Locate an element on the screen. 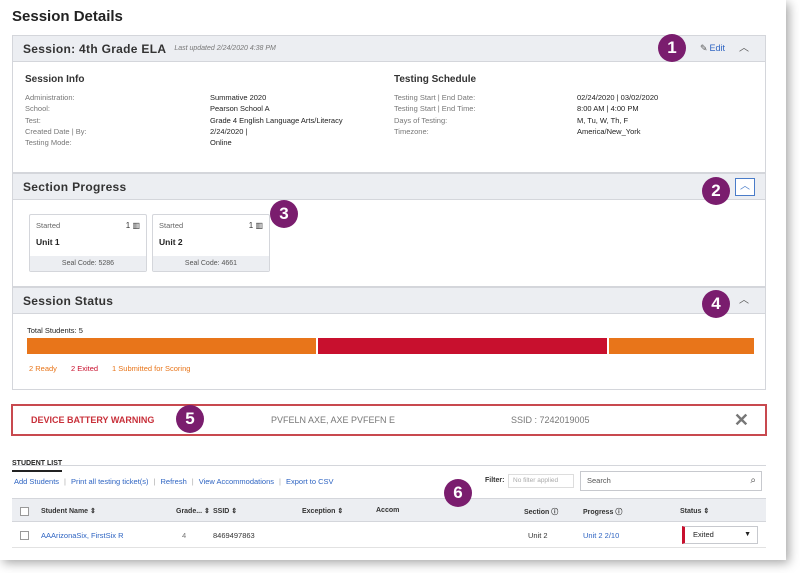  col-status: Status ⇕ is located at coordinates (694, 511).